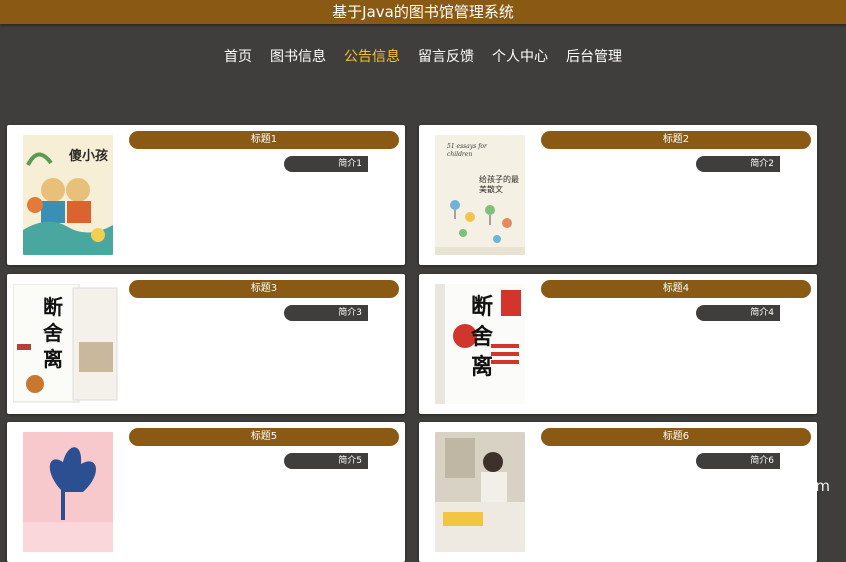  I want to click on cover-subtitle: 51 essays for children, so click(467, 150).